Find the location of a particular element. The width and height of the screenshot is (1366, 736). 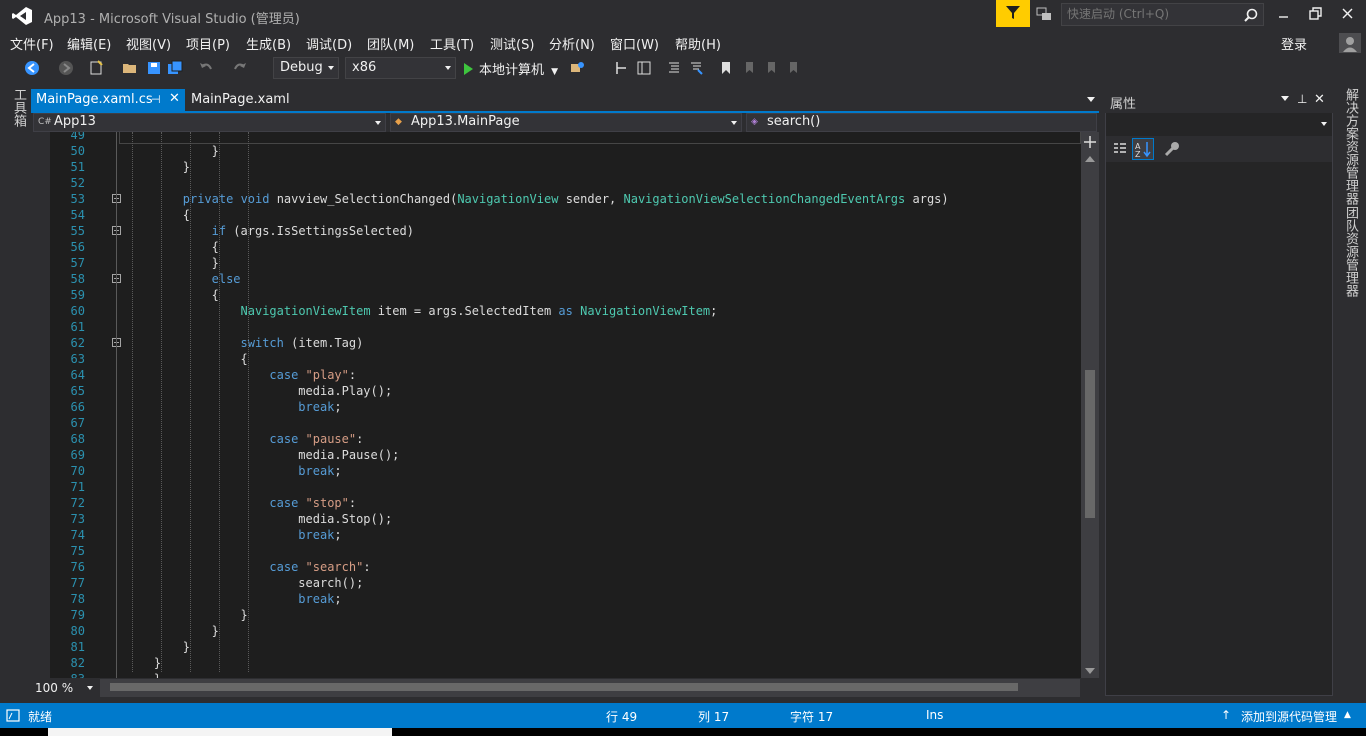

redo-icon is located at coordinates (240, 68).